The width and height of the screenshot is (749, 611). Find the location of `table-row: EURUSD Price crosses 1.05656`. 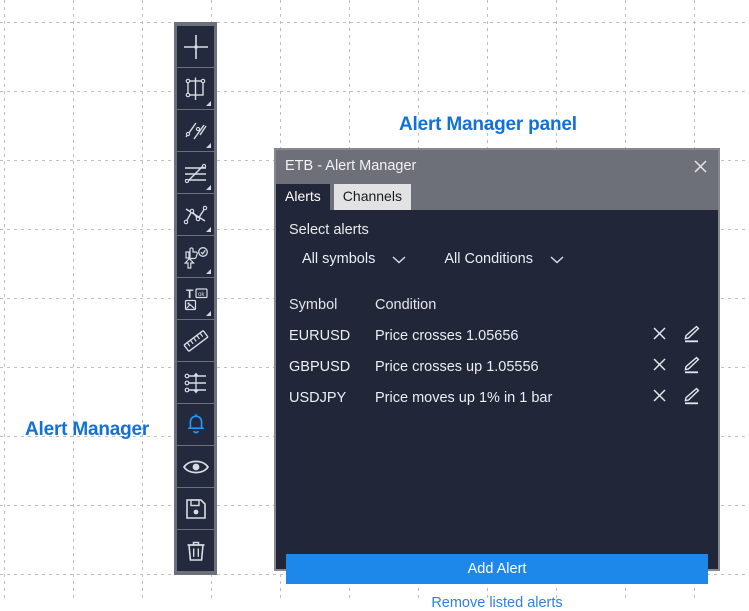

table-row: EURUSD Price crosses 1.05656 is located at coordinates (498, 335).